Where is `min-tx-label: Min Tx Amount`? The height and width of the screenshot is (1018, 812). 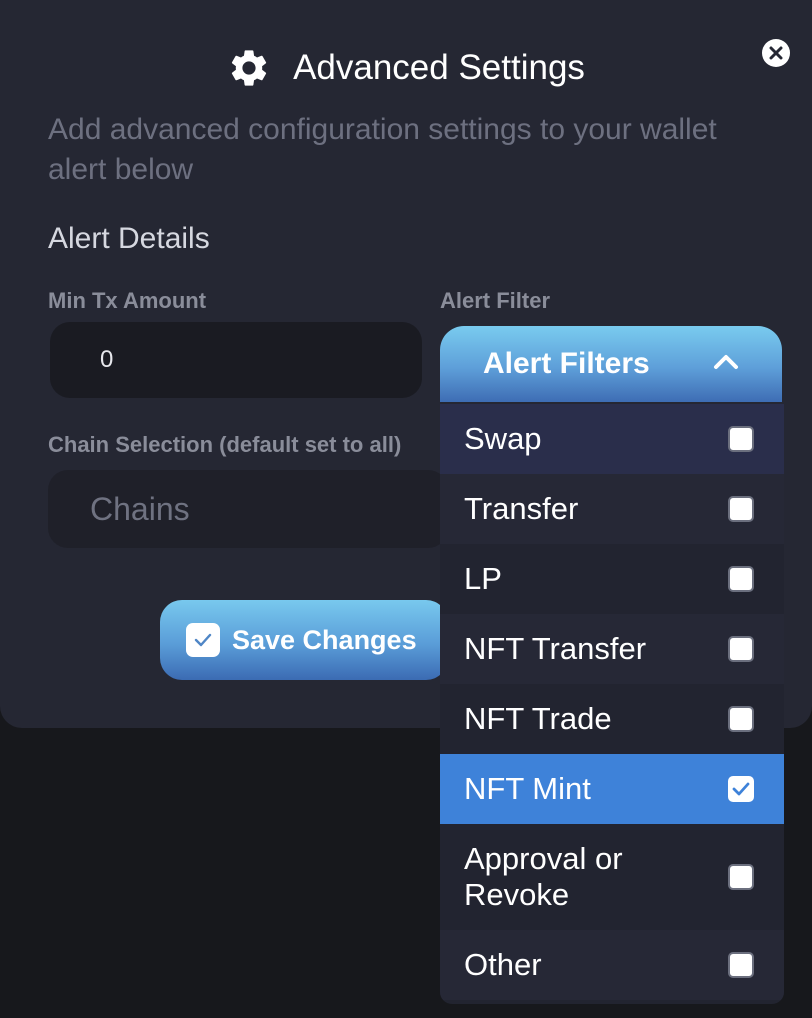 min-tx-label: Min Tx Amount is located at coordinates (127, 300).